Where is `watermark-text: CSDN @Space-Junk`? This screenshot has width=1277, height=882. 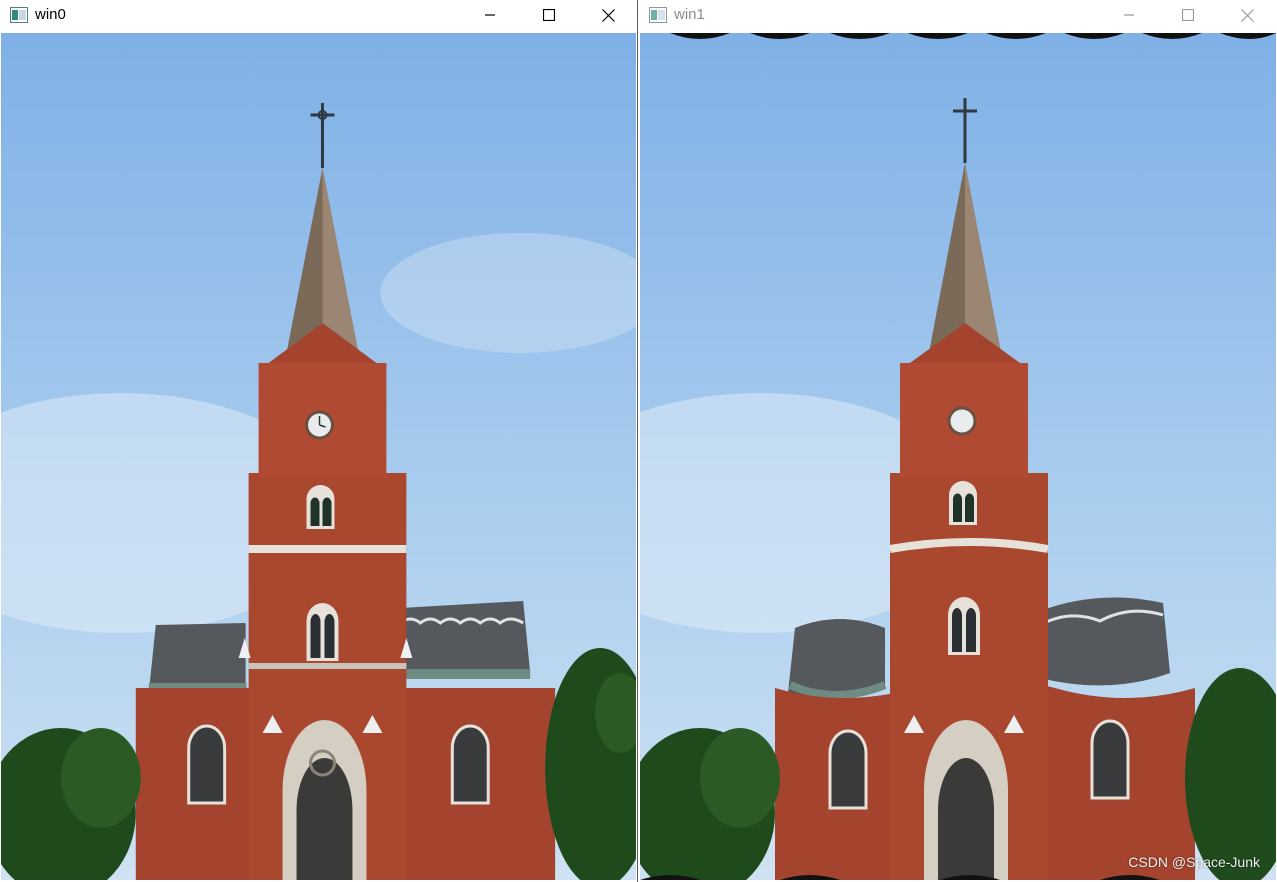
watermark-text: CSDN @Space-Junk is located at coordinates (1194, 862).